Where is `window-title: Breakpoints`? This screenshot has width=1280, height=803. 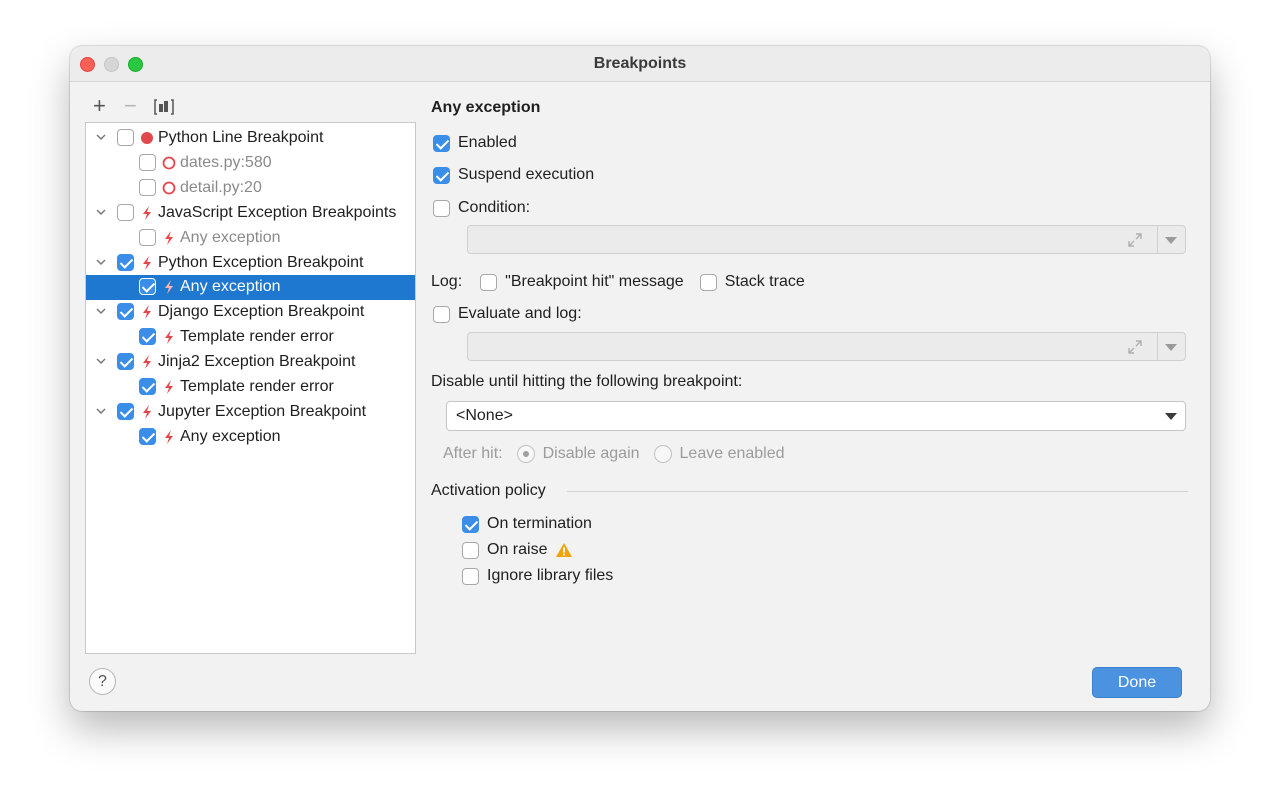
window-title: Breakpoints is located at coordinates (640, 63).